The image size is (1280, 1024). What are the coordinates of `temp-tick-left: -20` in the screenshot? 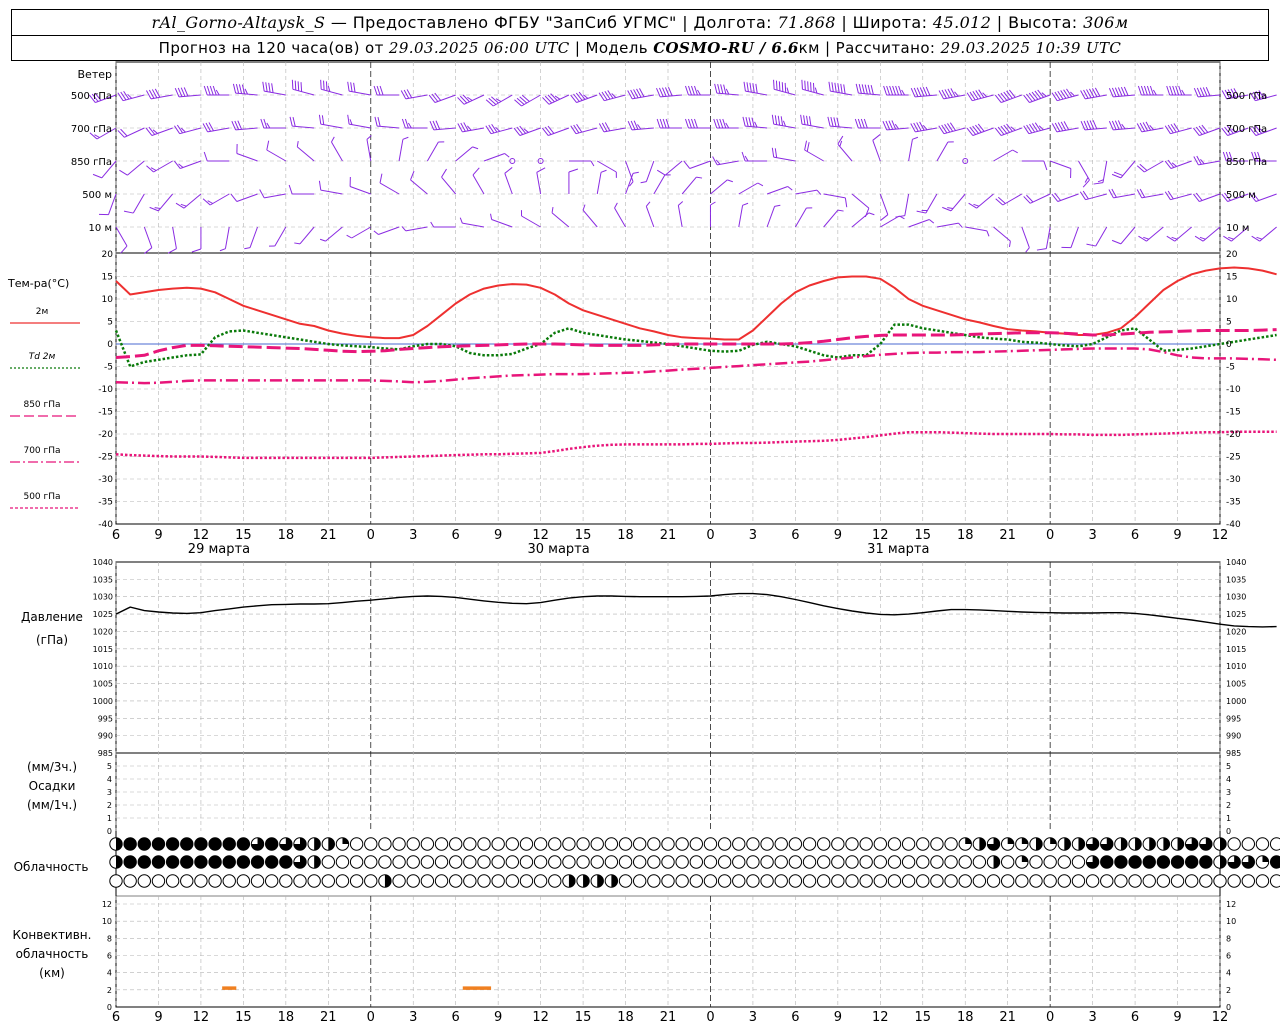 It's located at (105, 435).